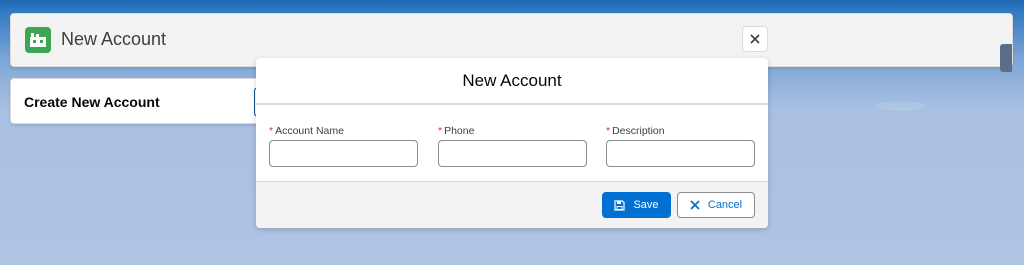 The width and height of the screenshot is (1024, 265). I want to click on account-name-label-text: Account Name, so click(309, 131).